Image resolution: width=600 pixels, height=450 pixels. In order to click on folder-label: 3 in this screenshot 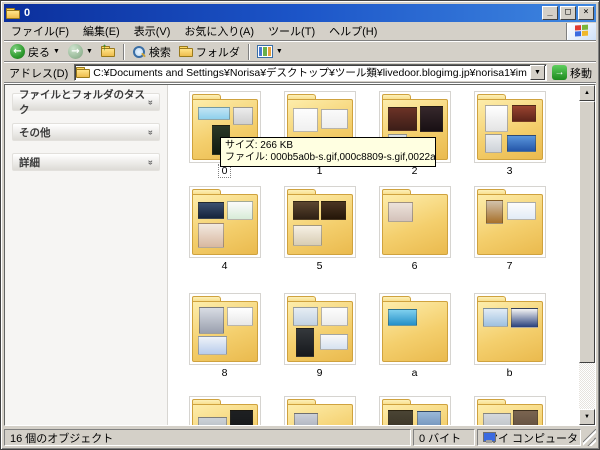, I will do `click(509, 171)`.